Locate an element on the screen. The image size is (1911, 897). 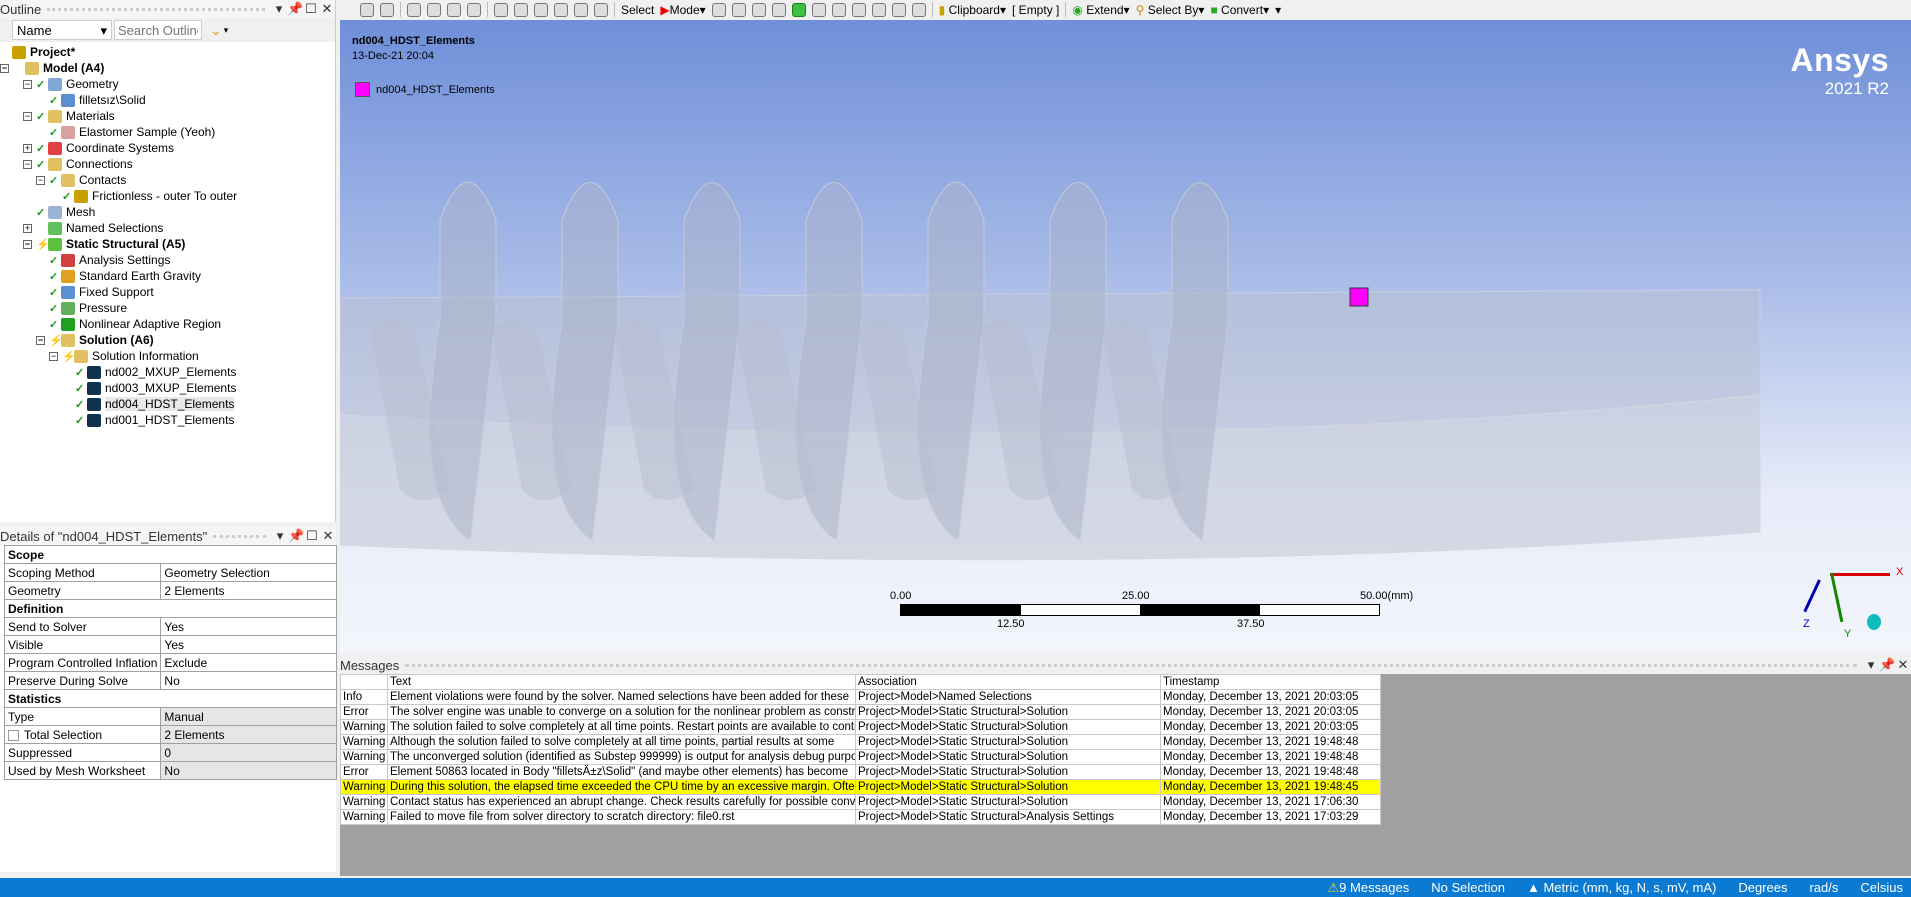
temperature-units: Celsius is located at coordinates (1881, 887).